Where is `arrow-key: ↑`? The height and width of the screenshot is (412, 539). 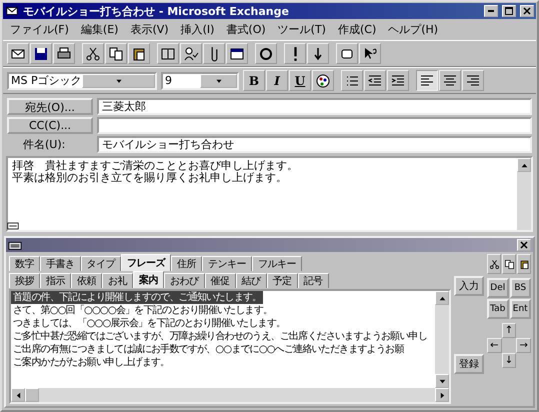 arrow-key: ↑ is located at coordinates (509, 330).